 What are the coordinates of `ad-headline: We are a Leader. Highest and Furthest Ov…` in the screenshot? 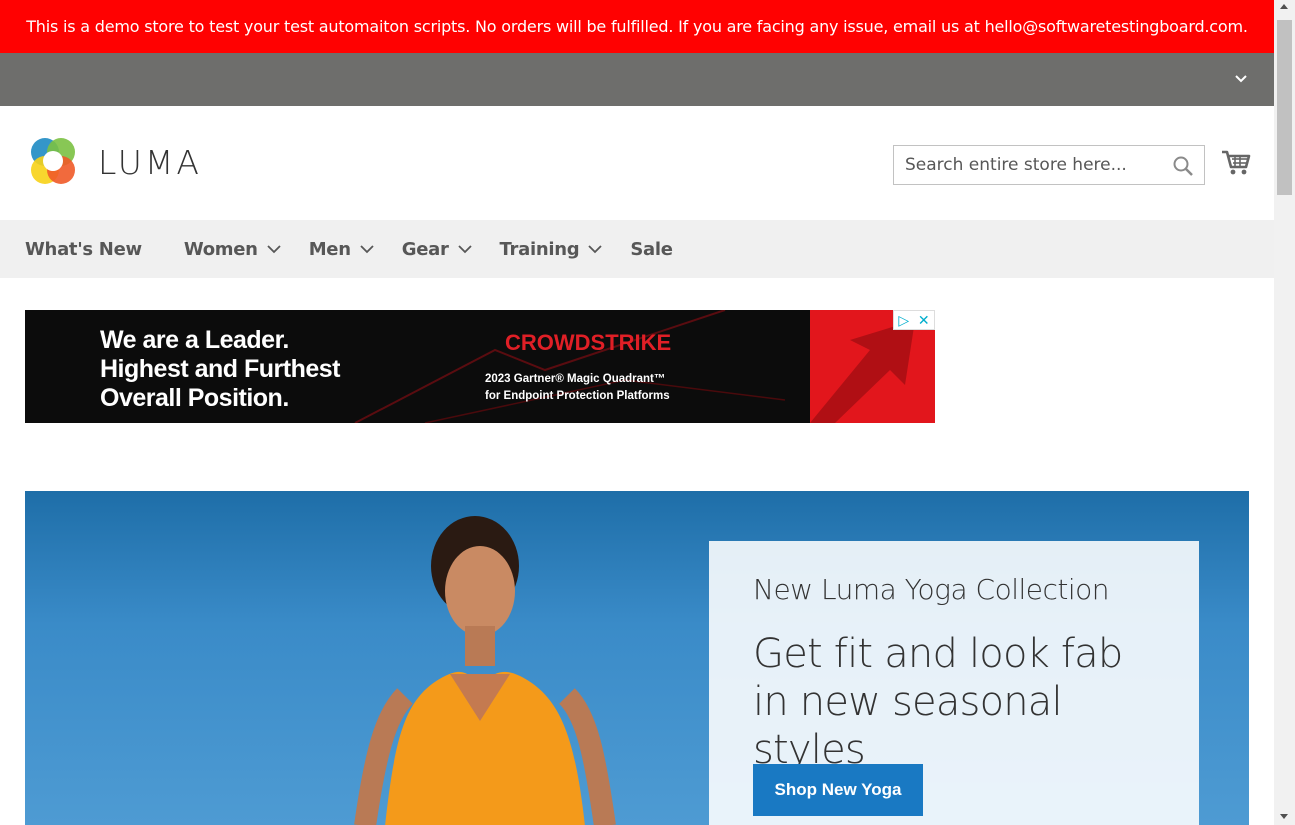 It's located at (220, 369).